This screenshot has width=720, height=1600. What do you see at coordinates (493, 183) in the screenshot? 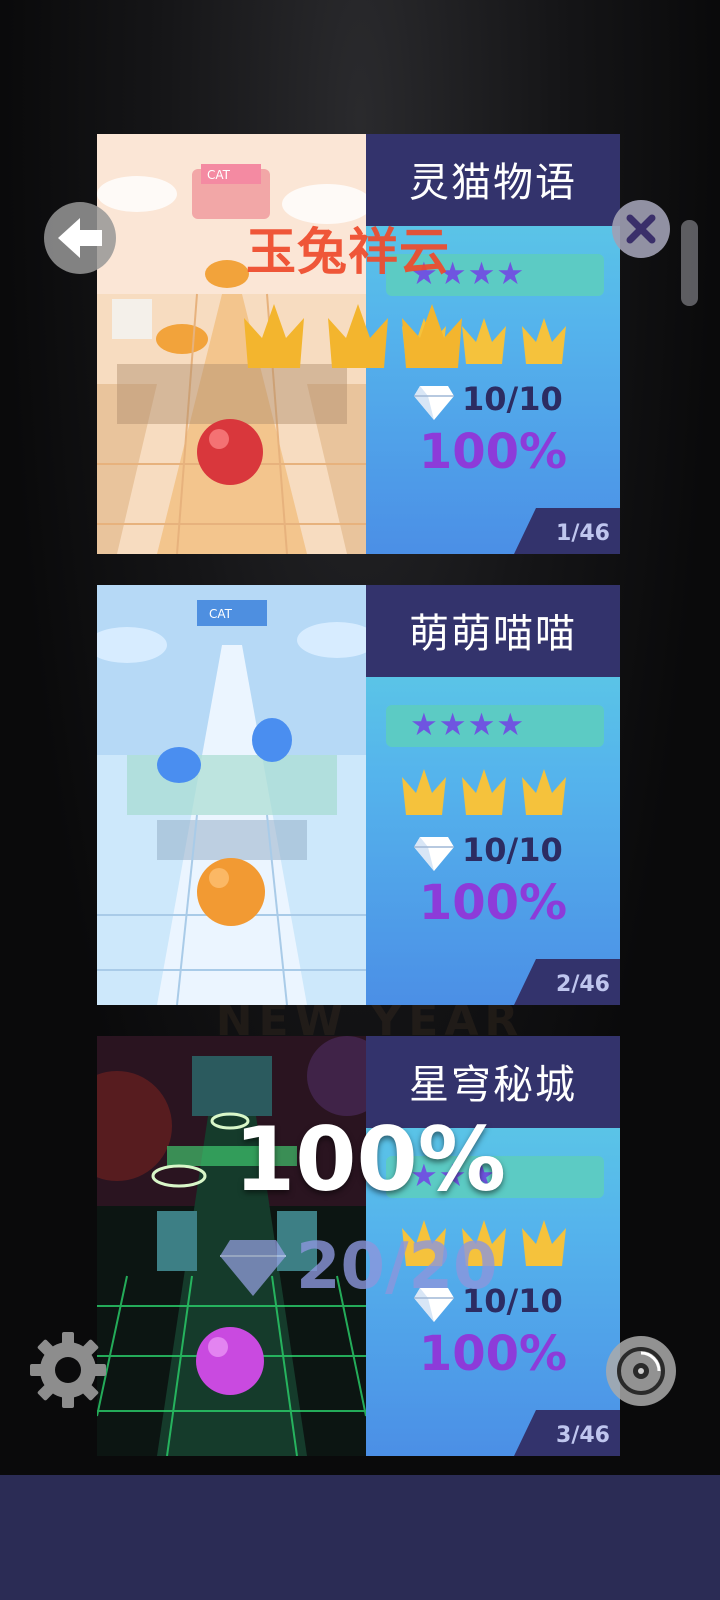
I see `level-1-title: 灵猫物语` at bounding box center [493, 183].